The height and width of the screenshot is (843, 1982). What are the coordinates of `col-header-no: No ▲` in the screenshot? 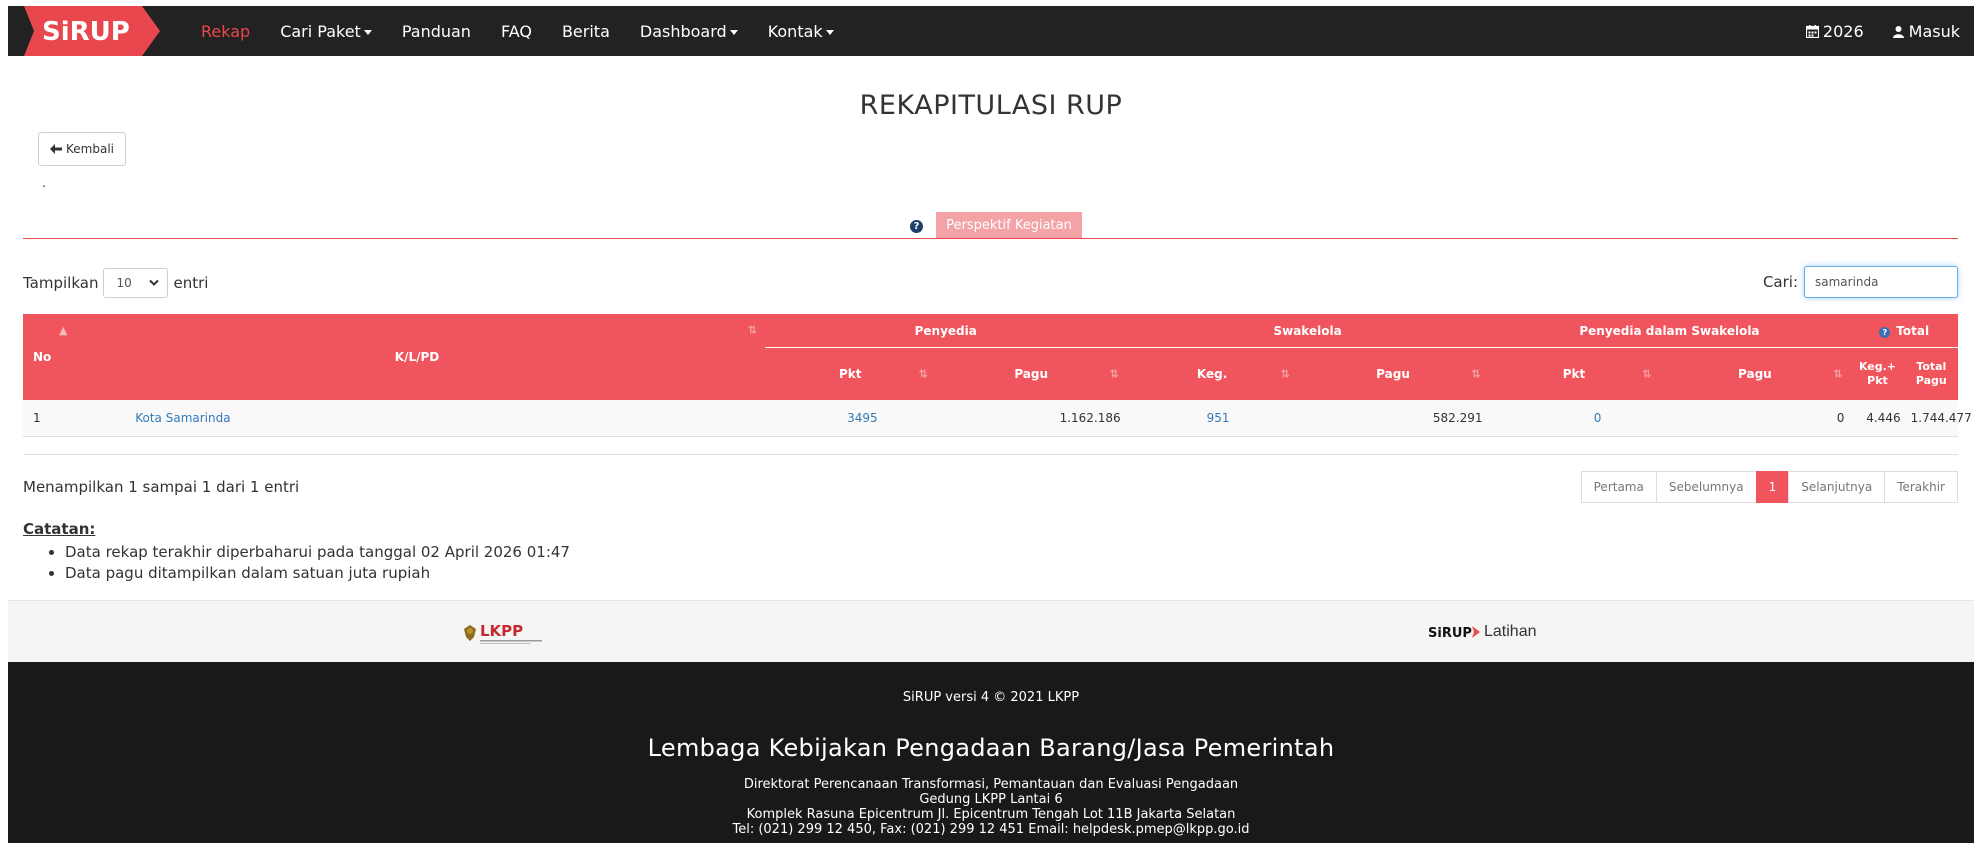 It's located at (46, 357).